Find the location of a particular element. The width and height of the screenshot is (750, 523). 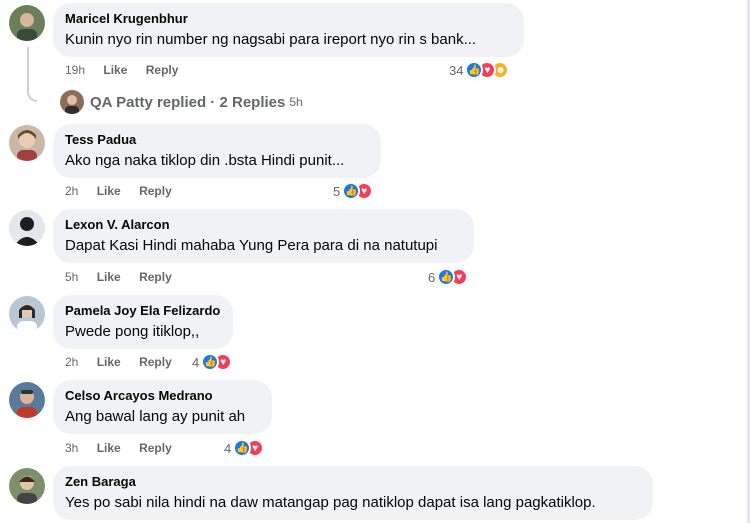

reaction-count: 5 is located at coordinates (337, 191).